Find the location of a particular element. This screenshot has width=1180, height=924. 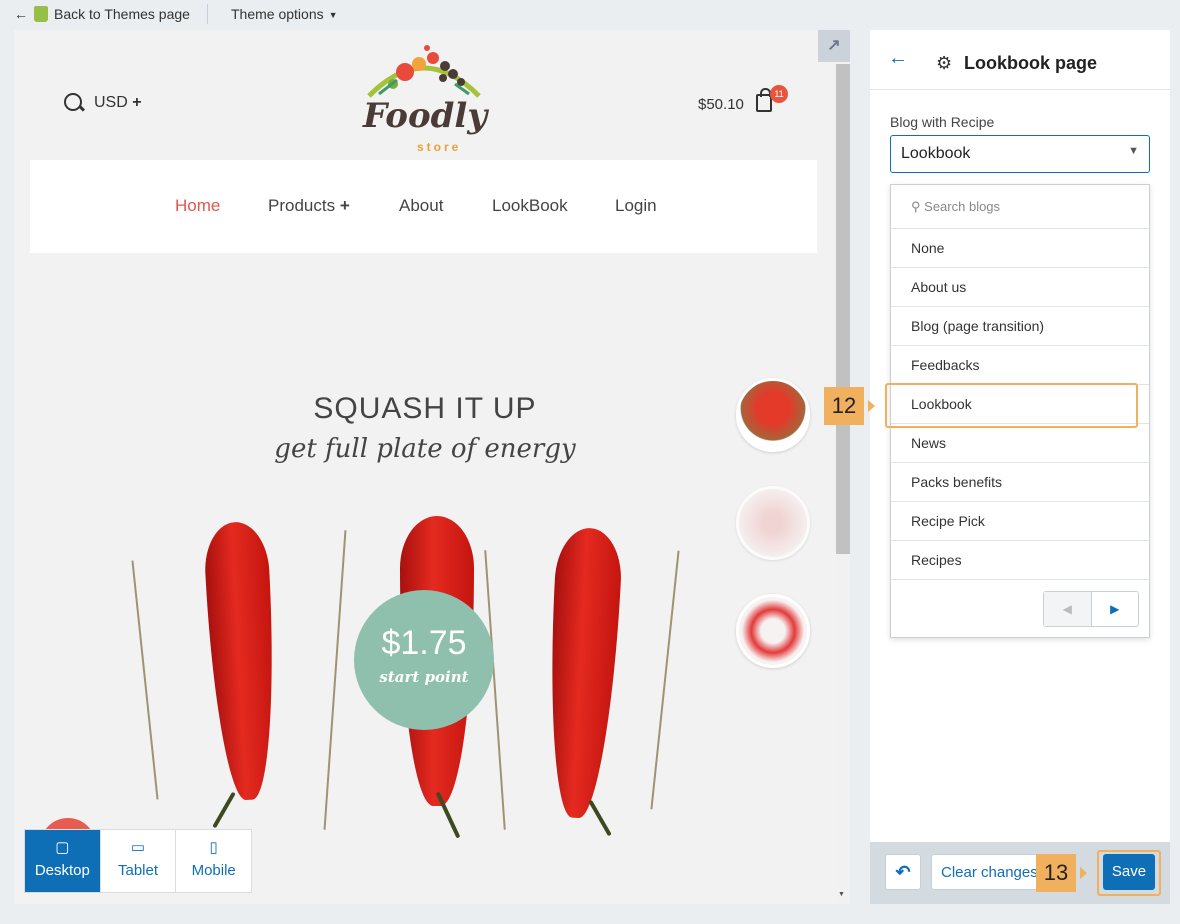

shopify-bag-icon is located at coordinates (41, 14).